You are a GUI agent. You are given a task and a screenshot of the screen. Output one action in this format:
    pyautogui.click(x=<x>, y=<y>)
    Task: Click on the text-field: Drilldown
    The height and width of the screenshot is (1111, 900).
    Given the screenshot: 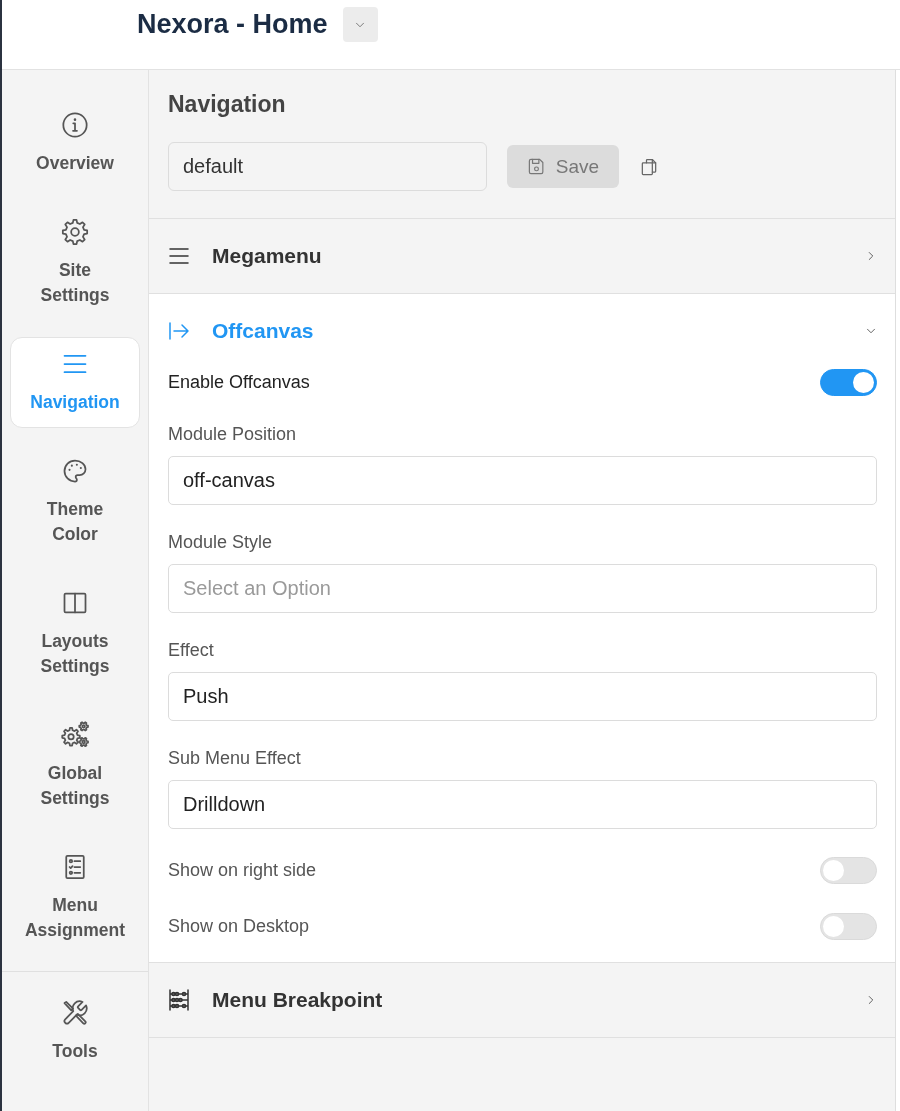 What is the action you would take?
    pyautogui.click(x=522, y=804)
    